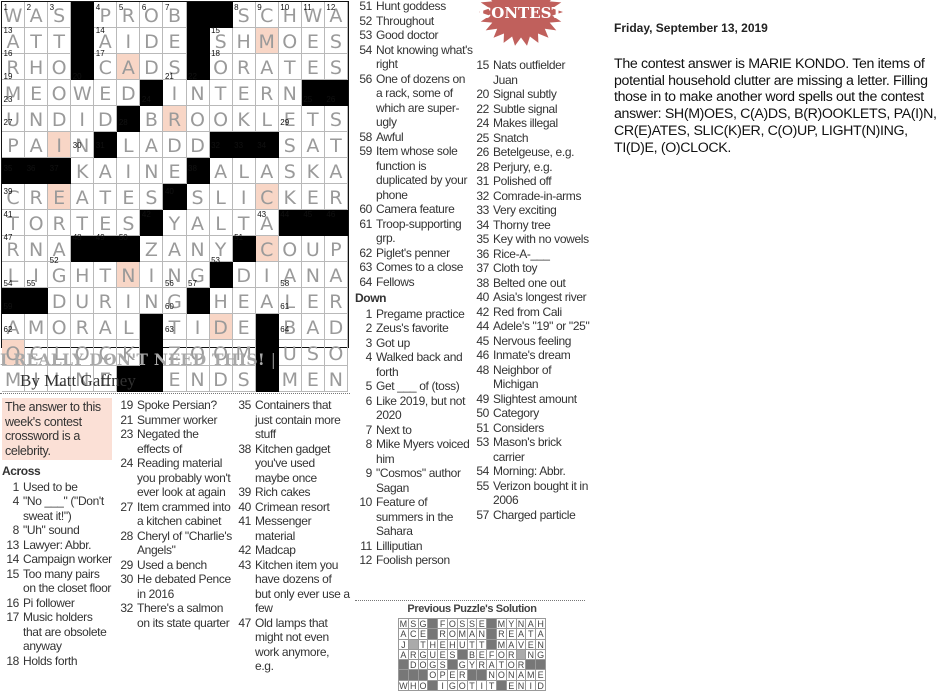 The height and width of the screenshot is (691, 952). Describe the element at coordinates (221, 249) in the screenshot. I see `grid-cell: Y` at that location.